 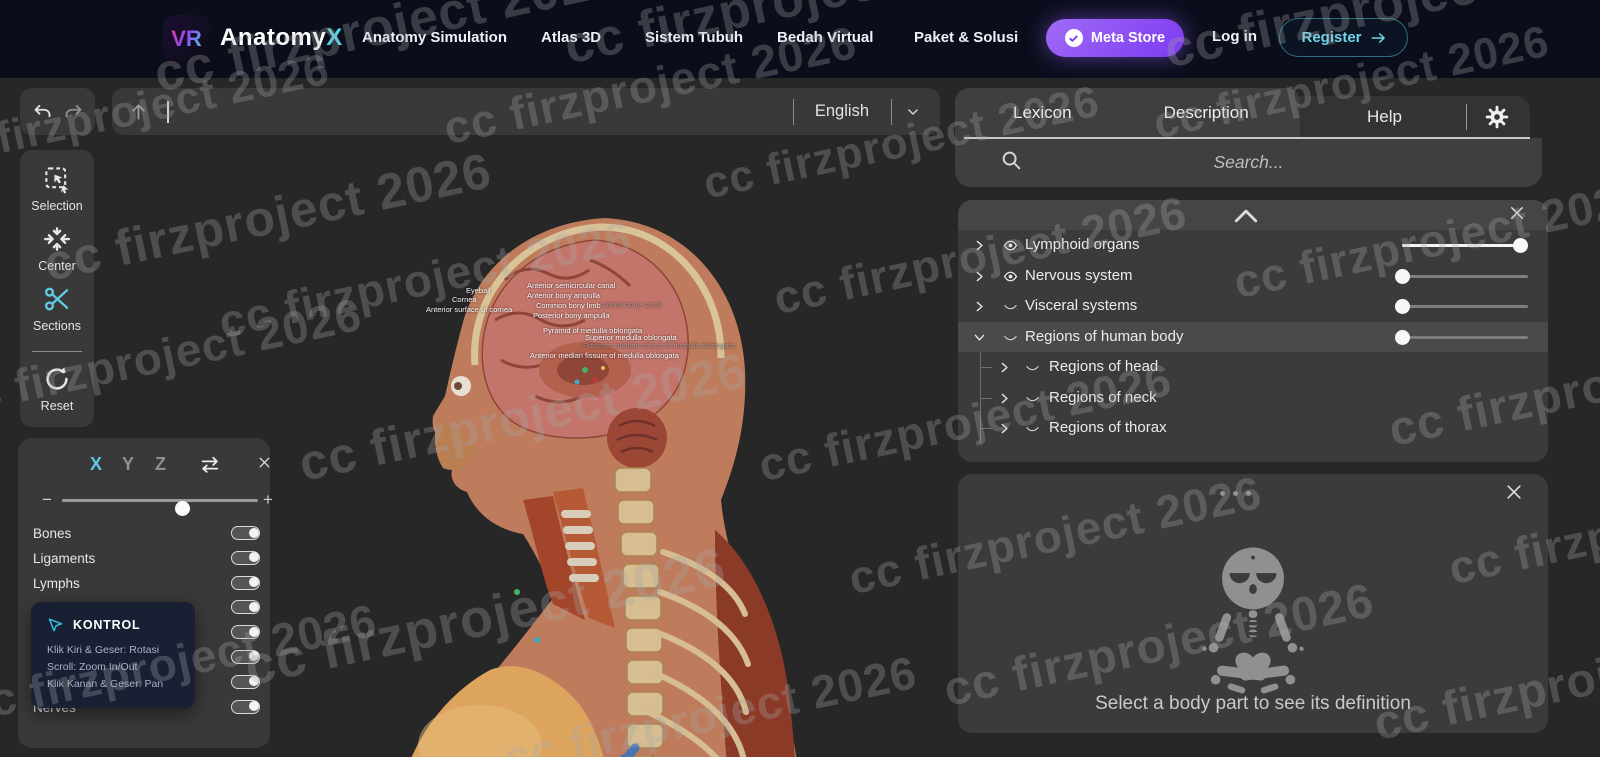 I want to click on language-selector: English, so click(x=842, y=111).